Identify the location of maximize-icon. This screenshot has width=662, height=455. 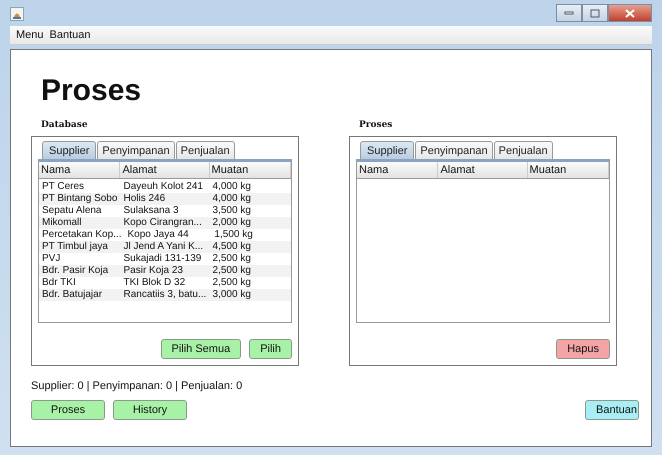
(595, 13).